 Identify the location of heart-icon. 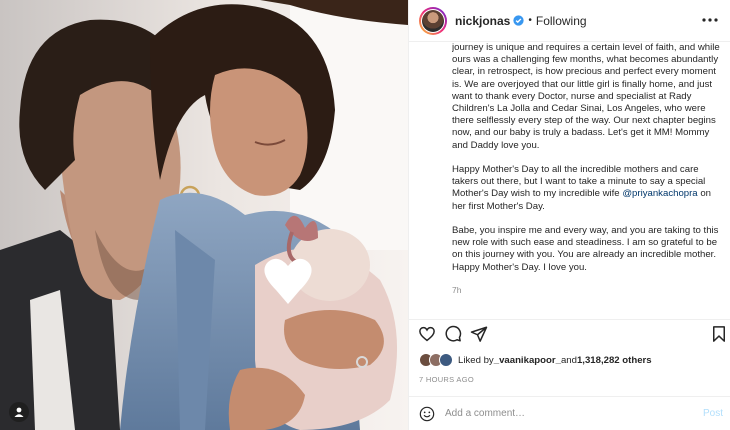
(427, 334).